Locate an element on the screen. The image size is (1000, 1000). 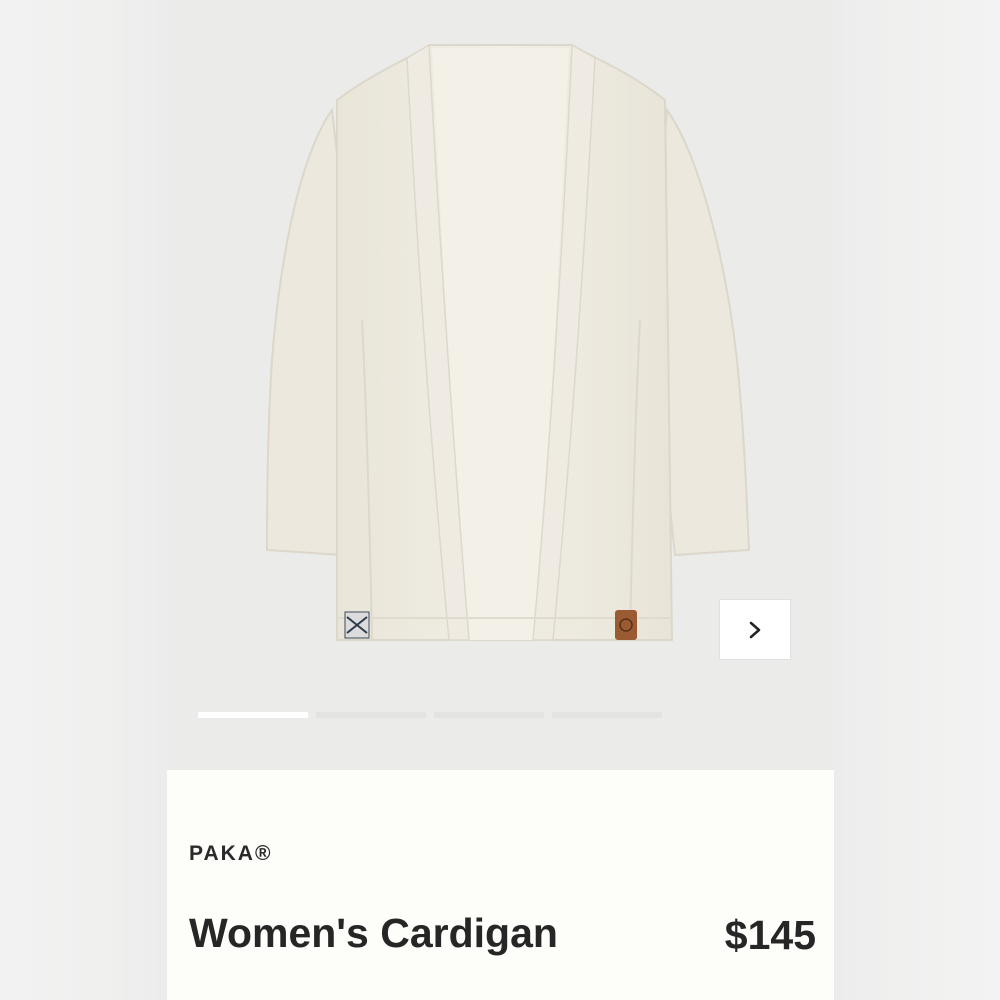
brand-name: PAKA® is located at coordinates (230, 854).